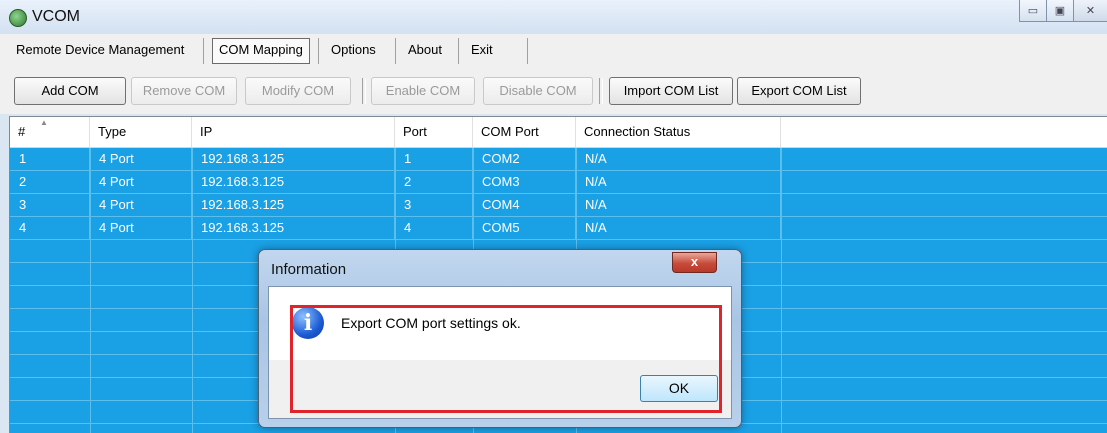  I want to click on sort-ascending-icon: ▲, so click(44, 122).